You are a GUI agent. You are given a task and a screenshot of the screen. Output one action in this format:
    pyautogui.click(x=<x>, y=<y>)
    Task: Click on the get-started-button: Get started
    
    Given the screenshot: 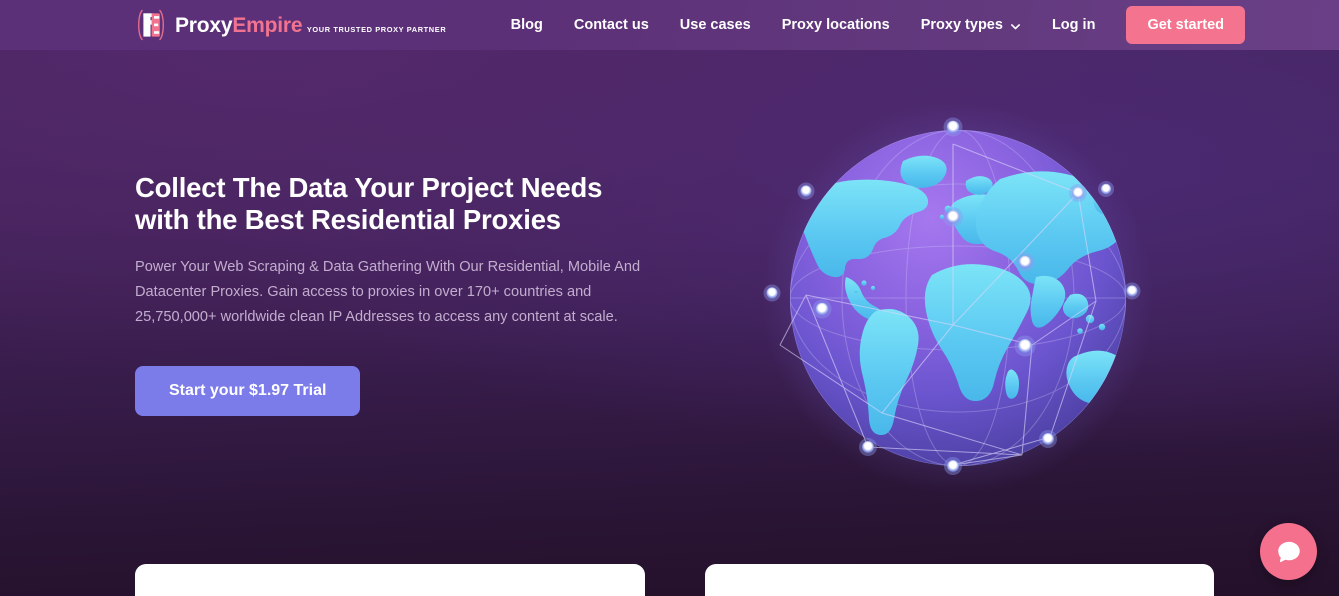 What is the action you would take?
    pyautogui.click(x=1185, y=25)
    